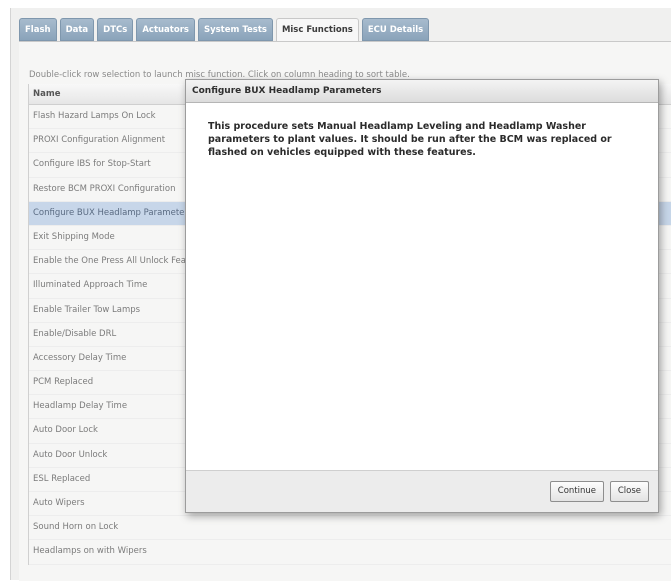  I want to click on continue-button: Continue, so click(576, 491).